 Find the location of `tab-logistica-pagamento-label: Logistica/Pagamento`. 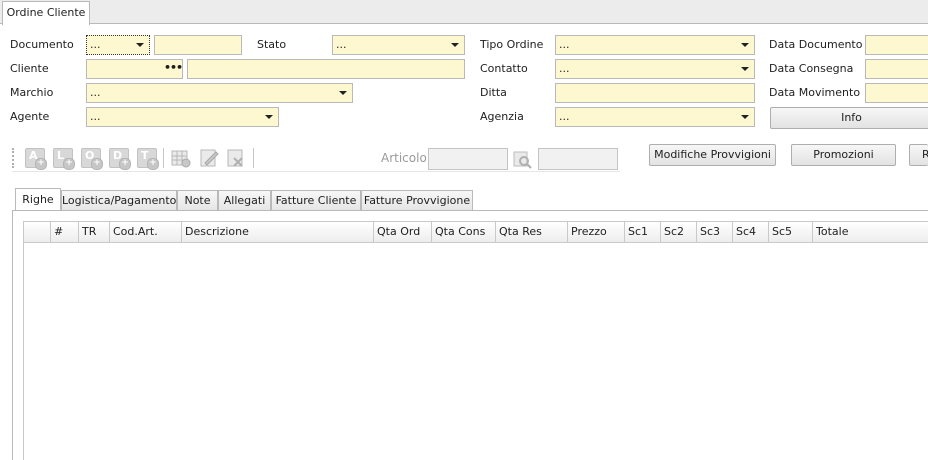

tab-logistica-pagamento-label: Logistica/Pagamento is located at coordinates (119, 200).